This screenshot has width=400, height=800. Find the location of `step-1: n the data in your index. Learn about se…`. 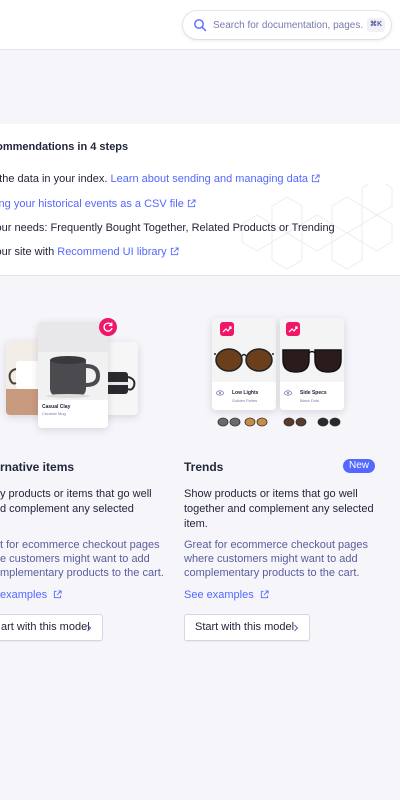

step-1: n the data in your index. Learn about se… is located at coordinates (160, 179).